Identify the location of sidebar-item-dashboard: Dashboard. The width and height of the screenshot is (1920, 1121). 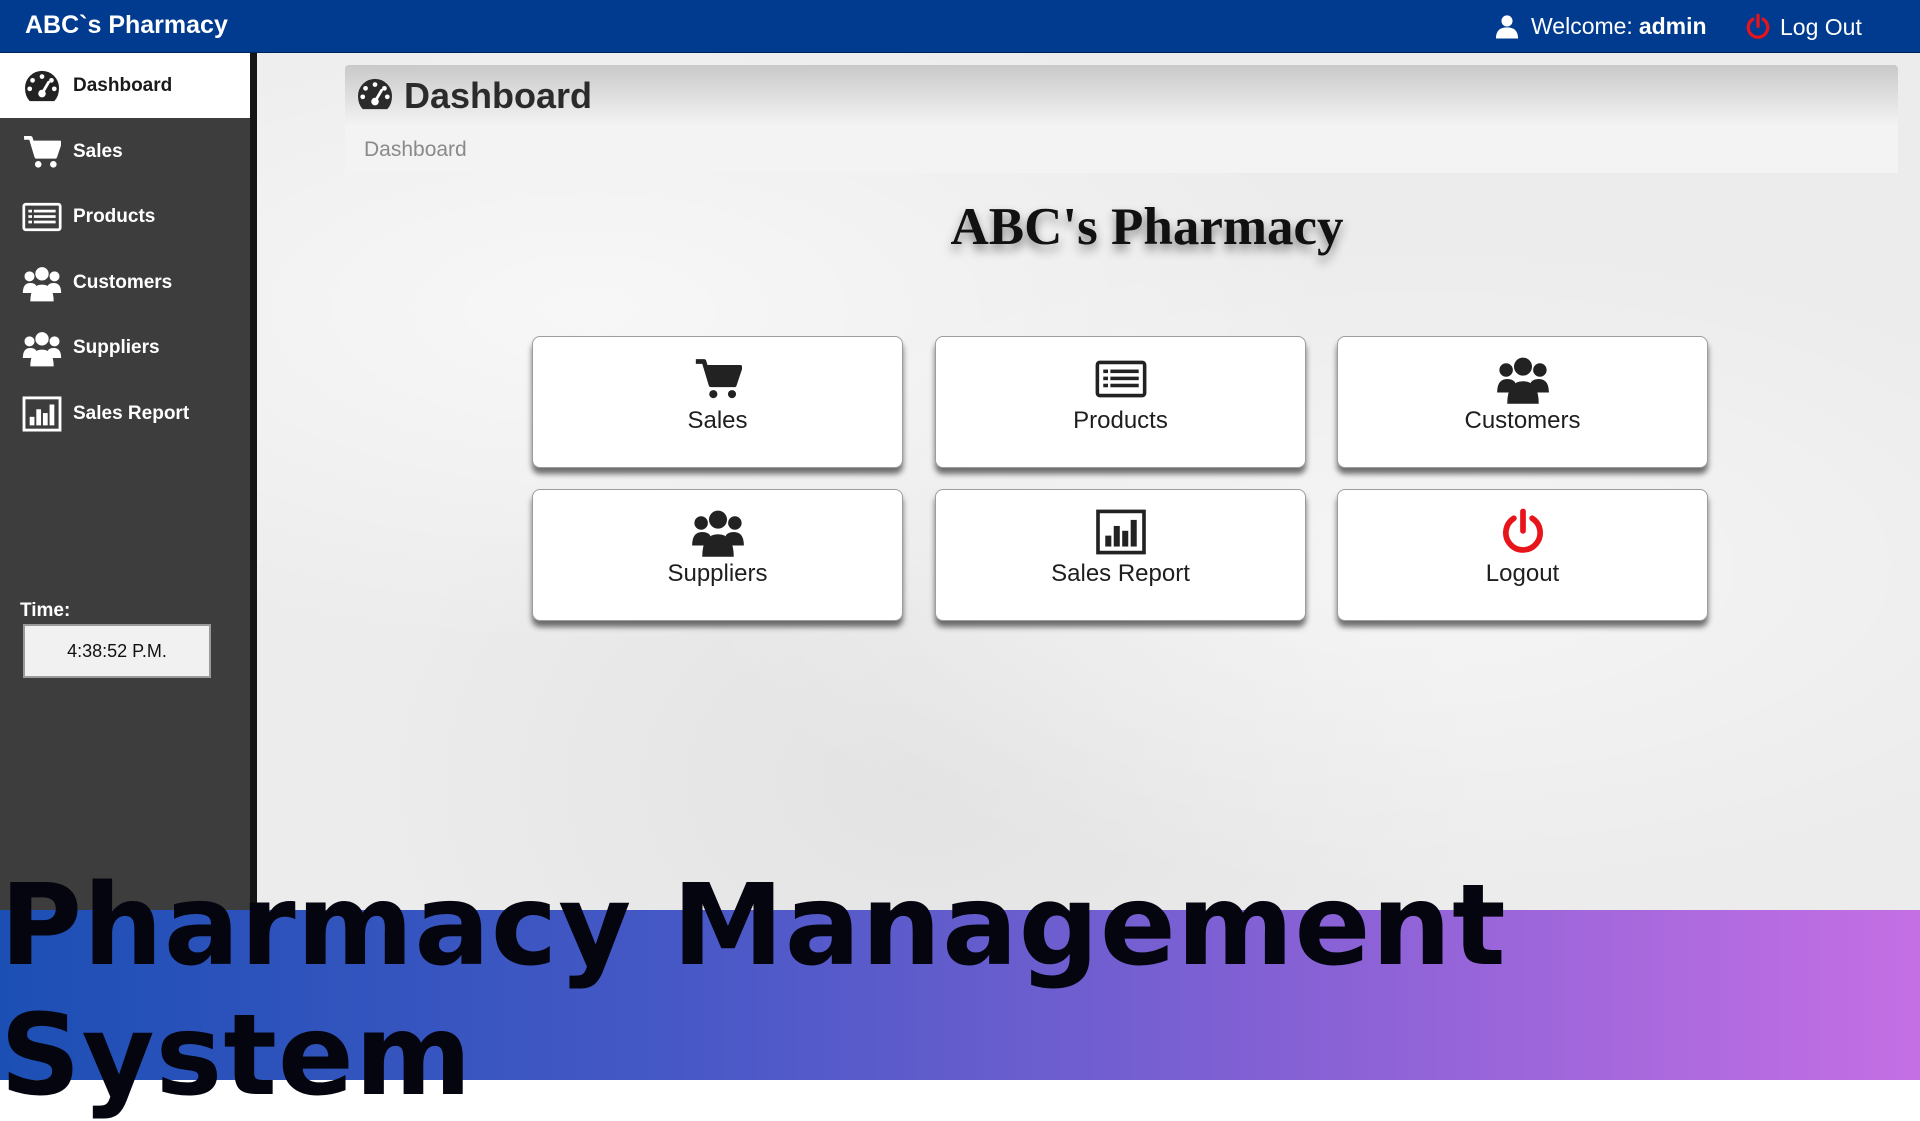
(125, 85).